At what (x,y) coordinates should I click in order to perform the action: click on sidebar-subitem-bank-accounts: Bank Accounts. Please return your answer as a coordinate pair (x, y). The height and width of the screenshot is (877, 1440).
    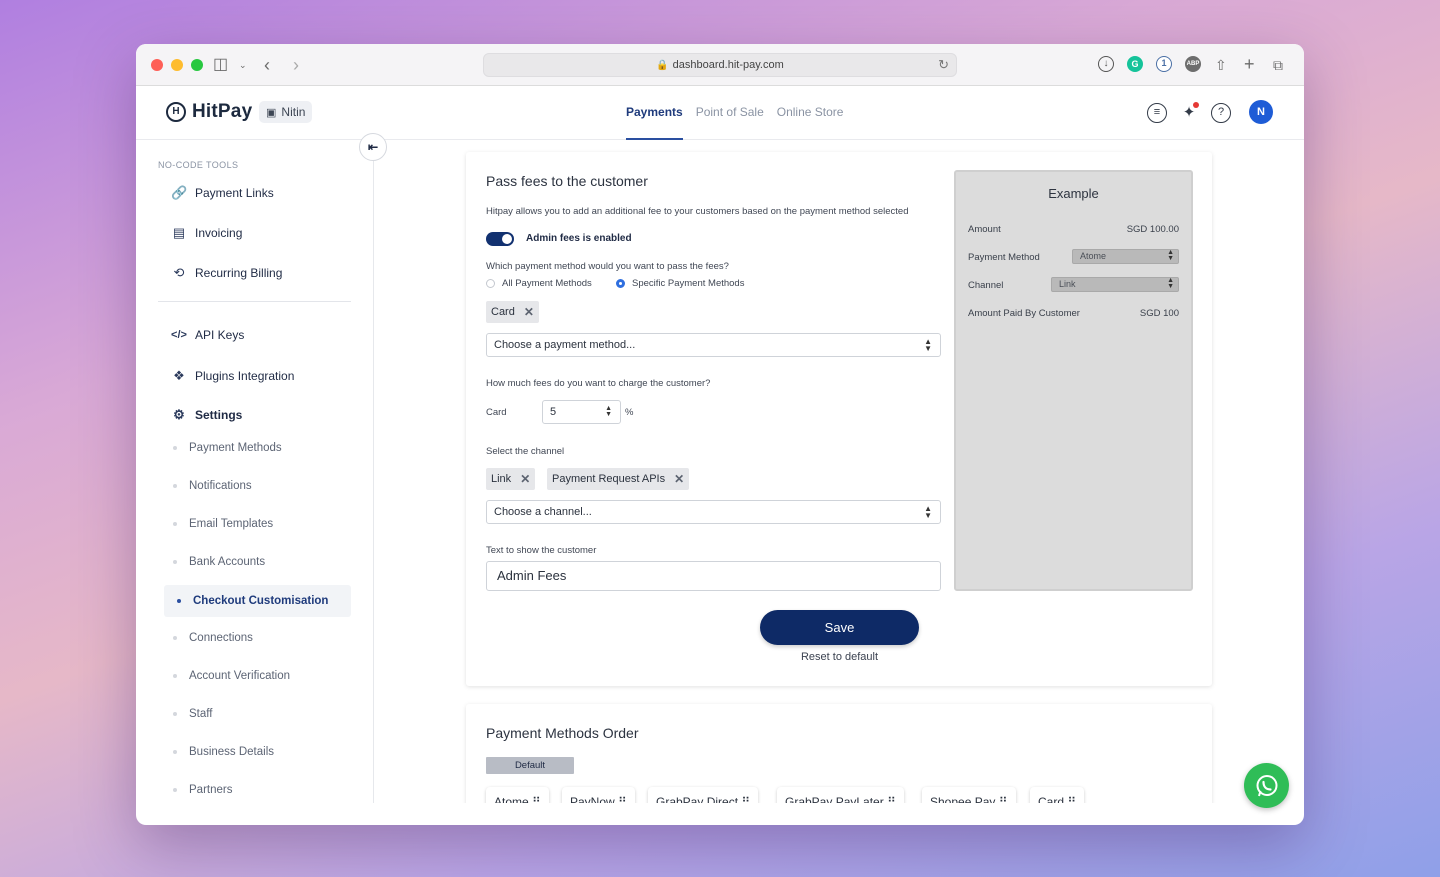
    Looking at the image, I should click on (219, 562).